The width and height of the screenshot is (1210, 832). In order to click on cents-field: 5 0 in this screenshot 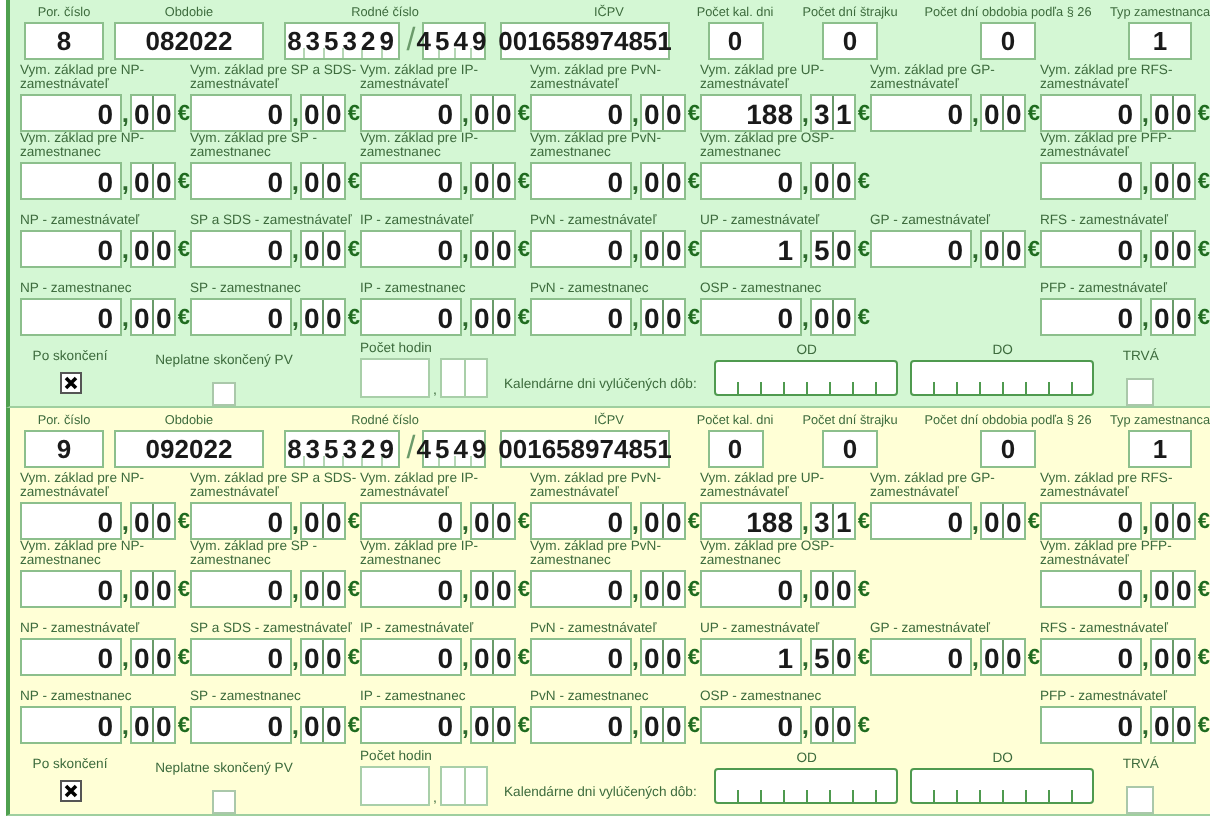, I will do `click(832, 657)`.